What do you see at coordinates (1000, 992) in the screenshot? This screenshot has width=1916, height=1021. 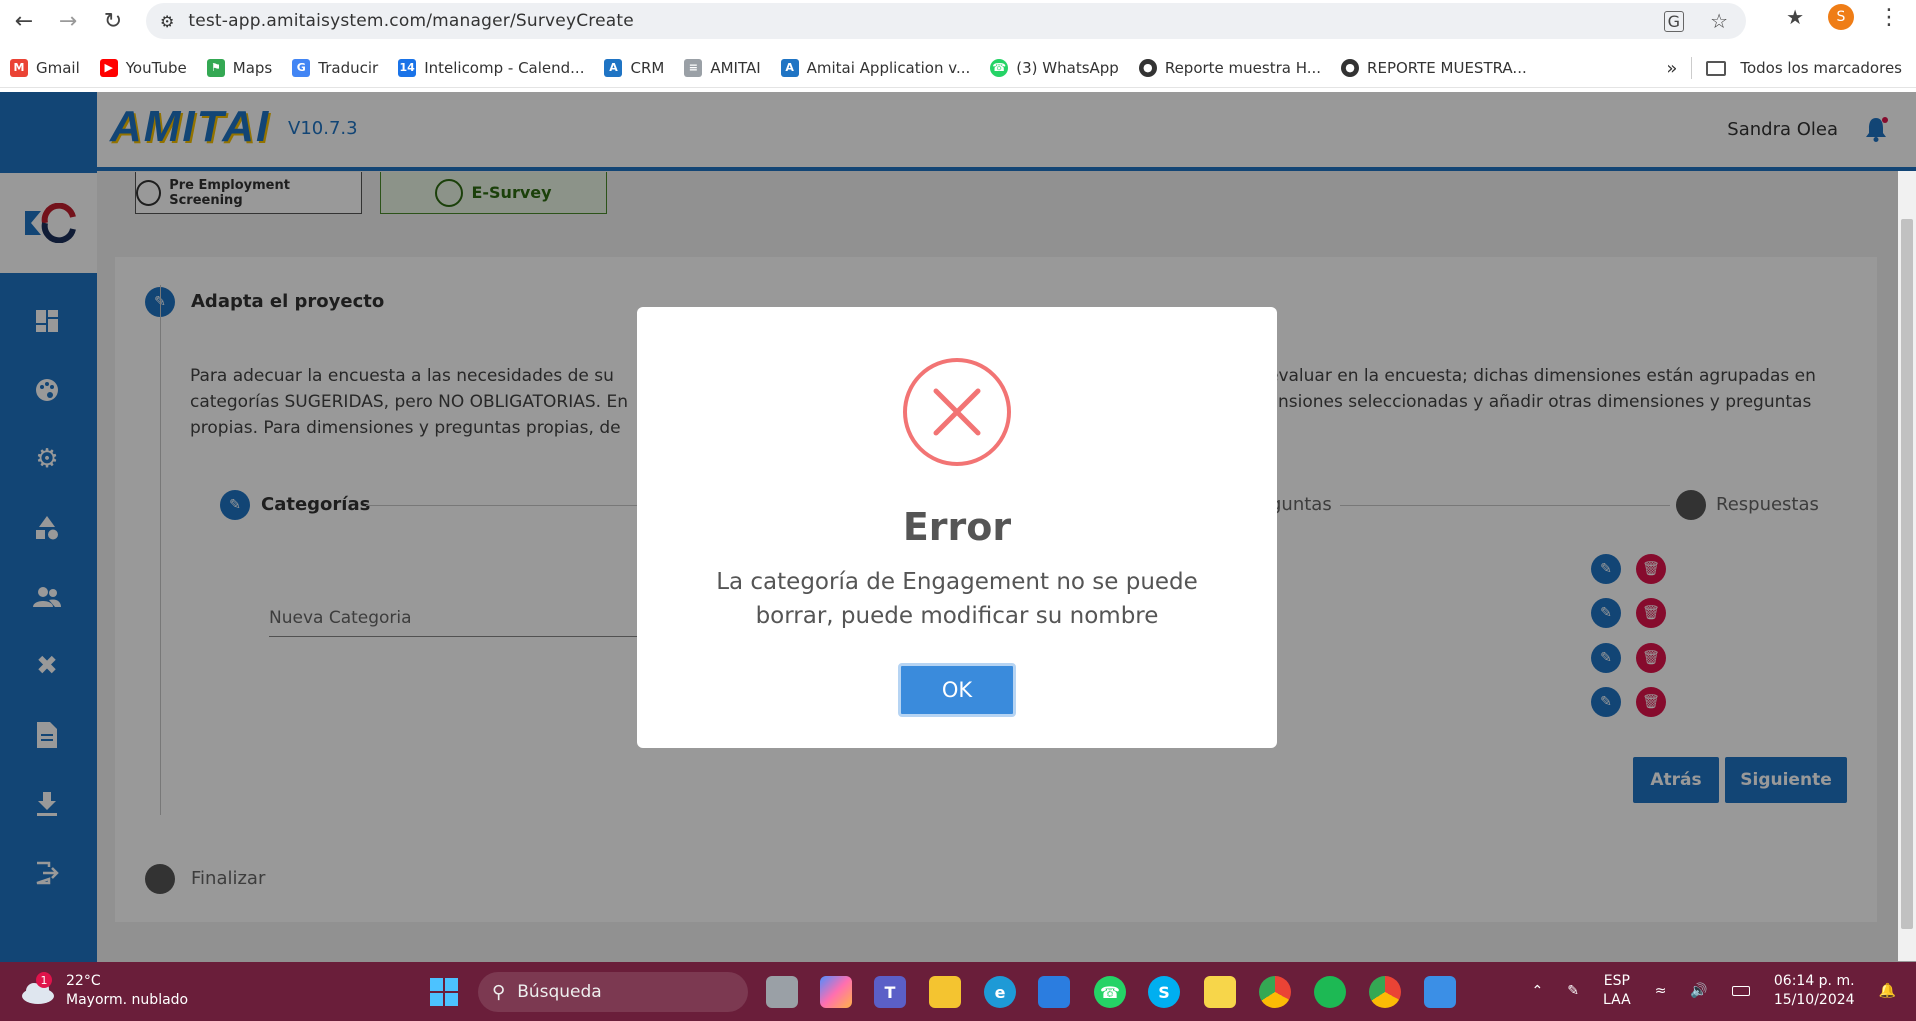 I see `edge-icon: e` at bounding box center [1000, 992].